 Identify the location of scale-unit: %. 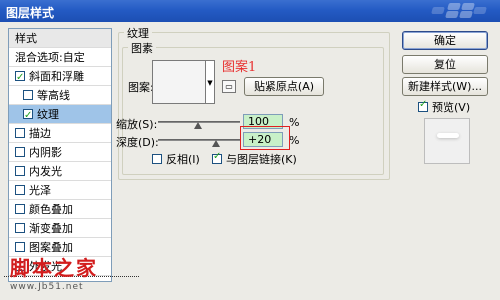
(294, 122).